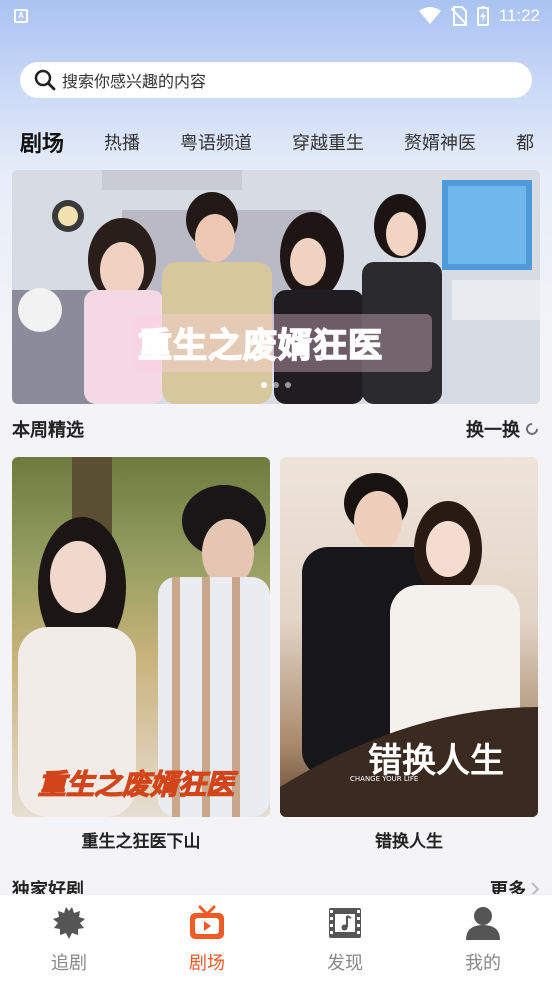  What do you see at coordinates (122, 142) in the screenshot?
I see `tab-hot: 热播` at bounding box center [122, 142].